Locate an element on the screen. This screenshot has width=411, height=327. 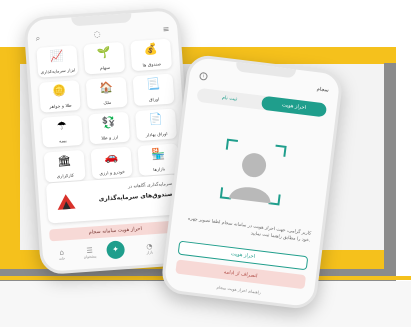
service-tile: 🏪 بازارها is located at coordinates (158, 160).